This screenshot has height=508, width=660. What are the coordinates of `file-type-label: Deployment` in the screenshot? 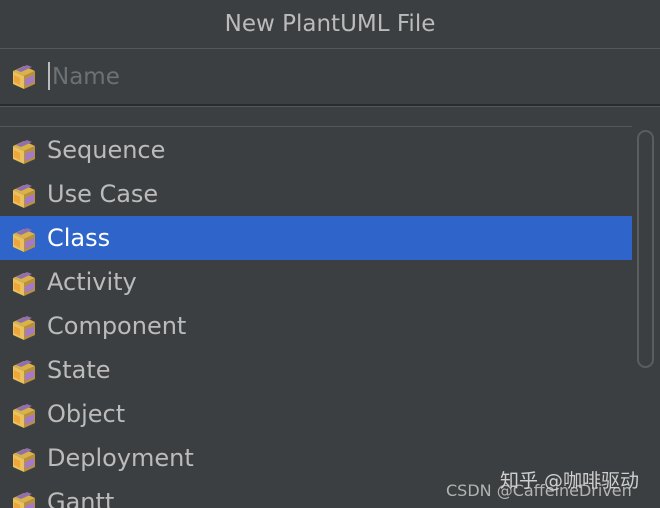 It's located at (120, 458).